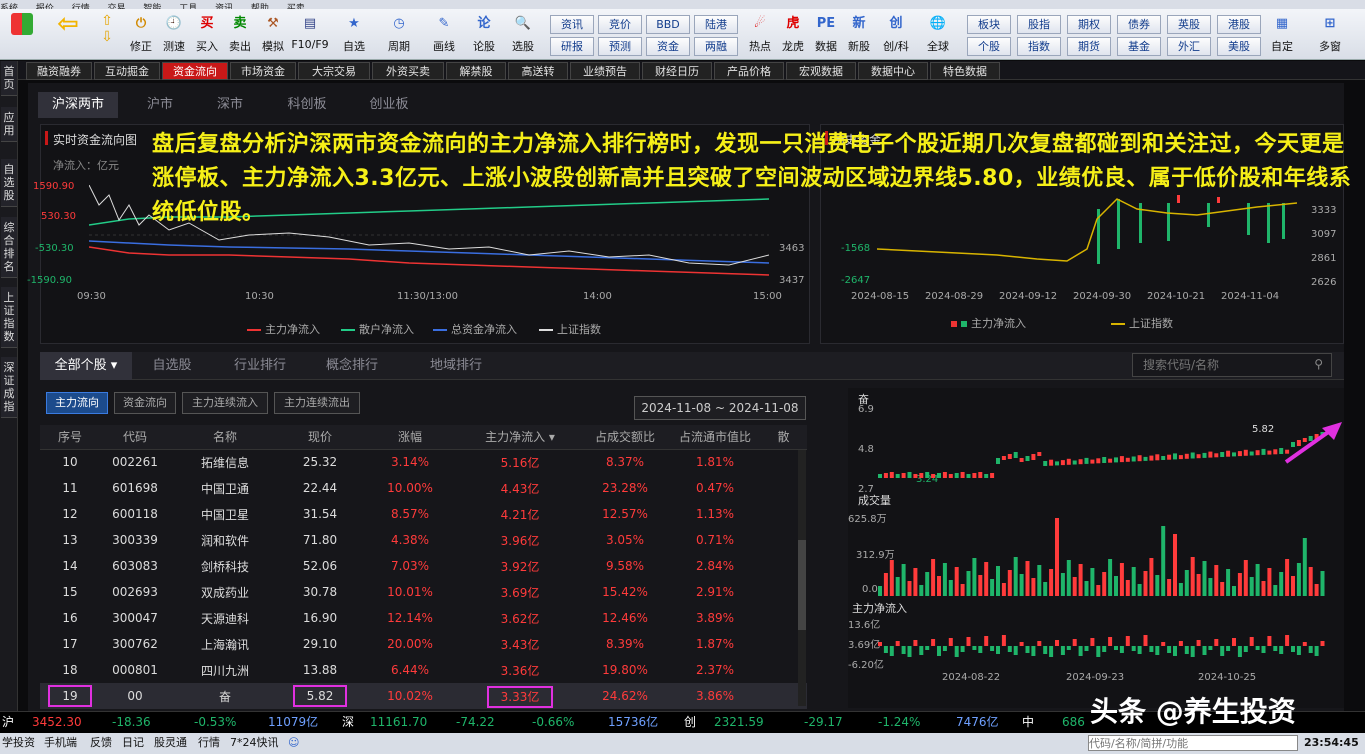  Describe the element at coordinates (965, 71) in the screenshot. I see `nav-tab: 特色数据` at that location.